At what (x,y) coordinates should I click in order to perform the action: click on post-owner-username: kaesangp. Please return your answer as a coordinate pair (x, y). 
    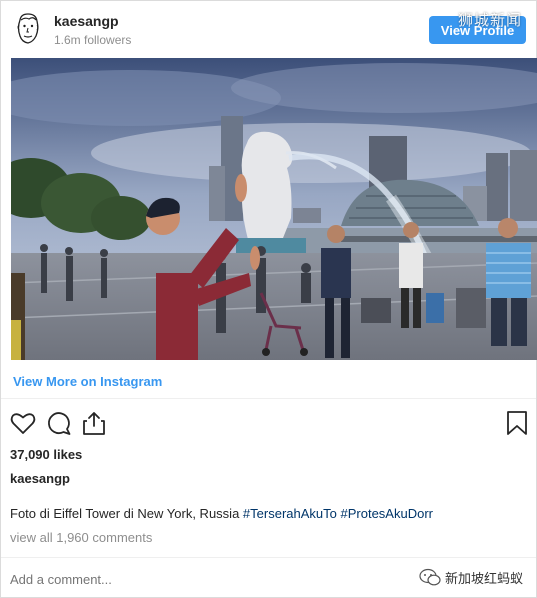
    Looking at the image, I should click on (40, 478).